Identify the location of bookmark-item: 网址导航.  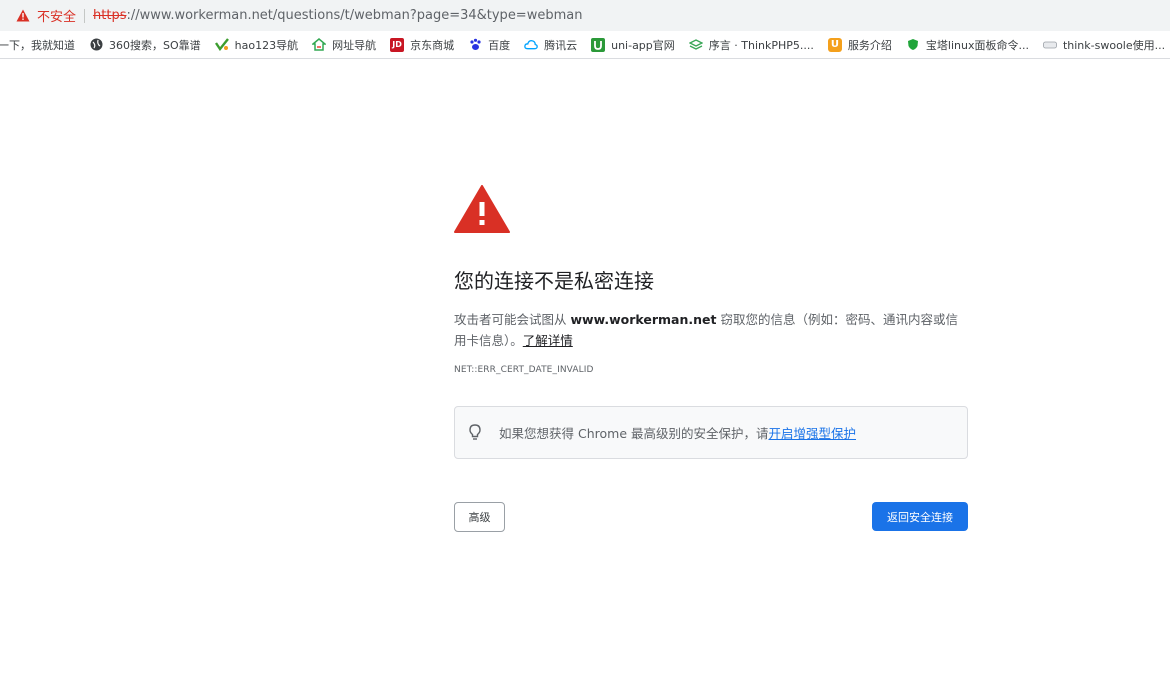
(344, 44).